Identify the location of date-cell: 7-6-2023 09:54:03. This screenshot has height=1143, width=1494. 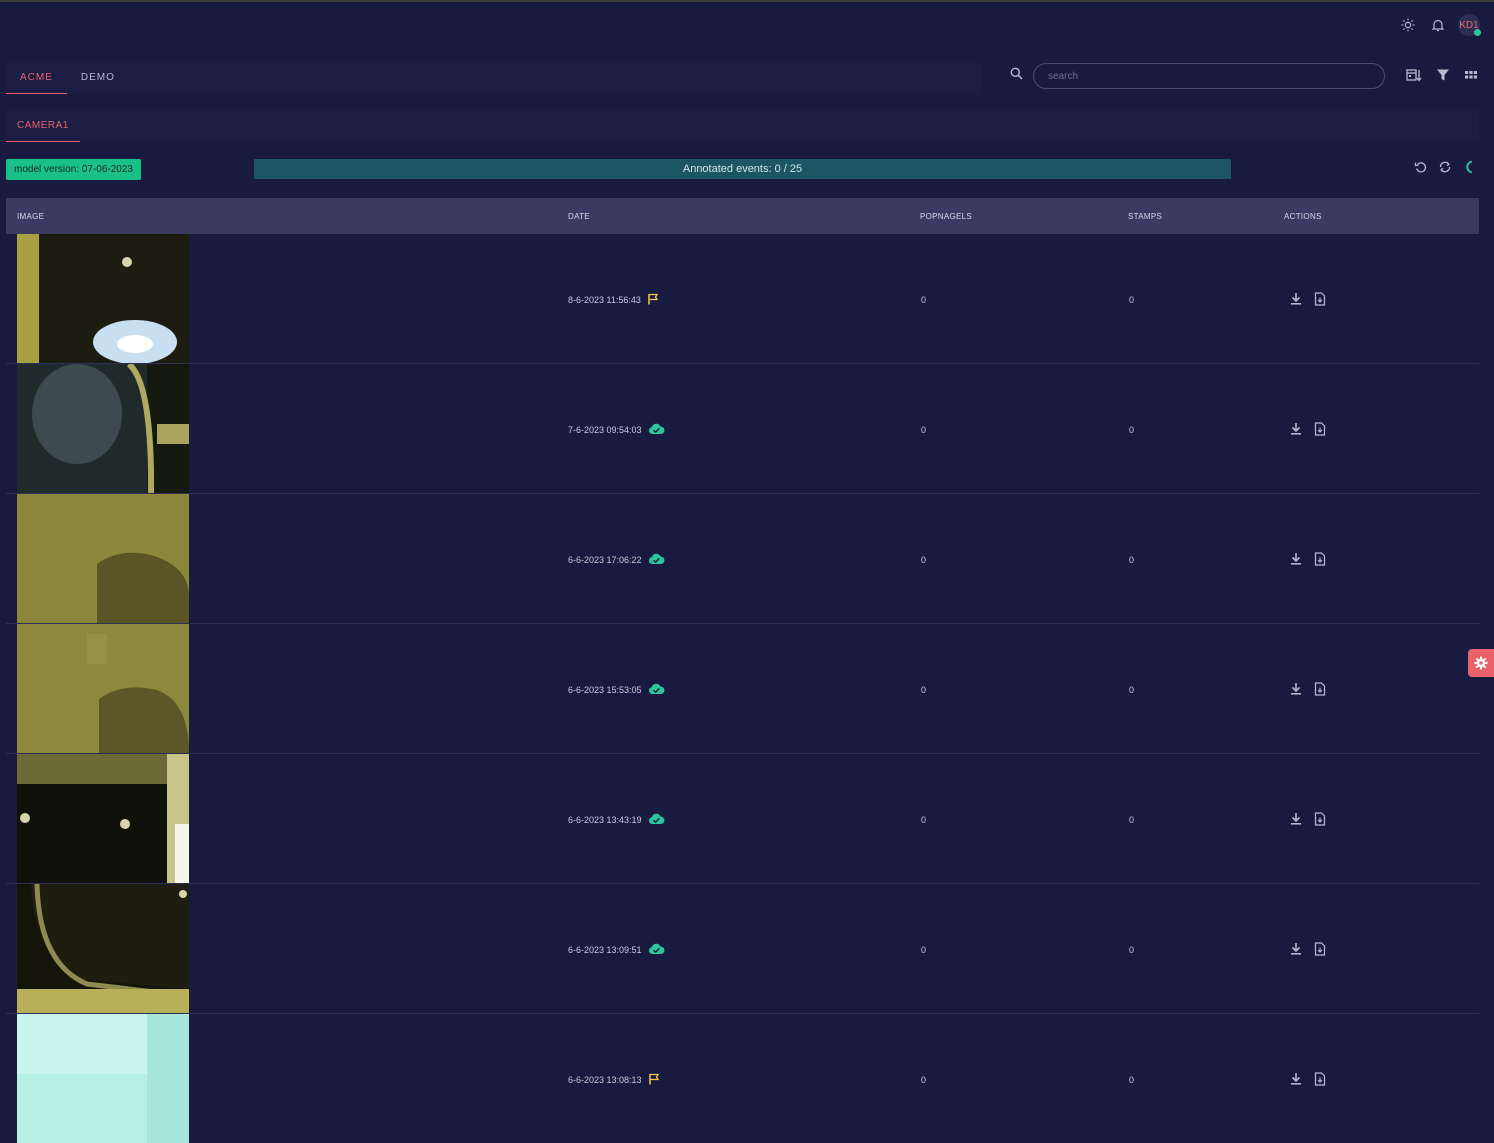
(744, 430).